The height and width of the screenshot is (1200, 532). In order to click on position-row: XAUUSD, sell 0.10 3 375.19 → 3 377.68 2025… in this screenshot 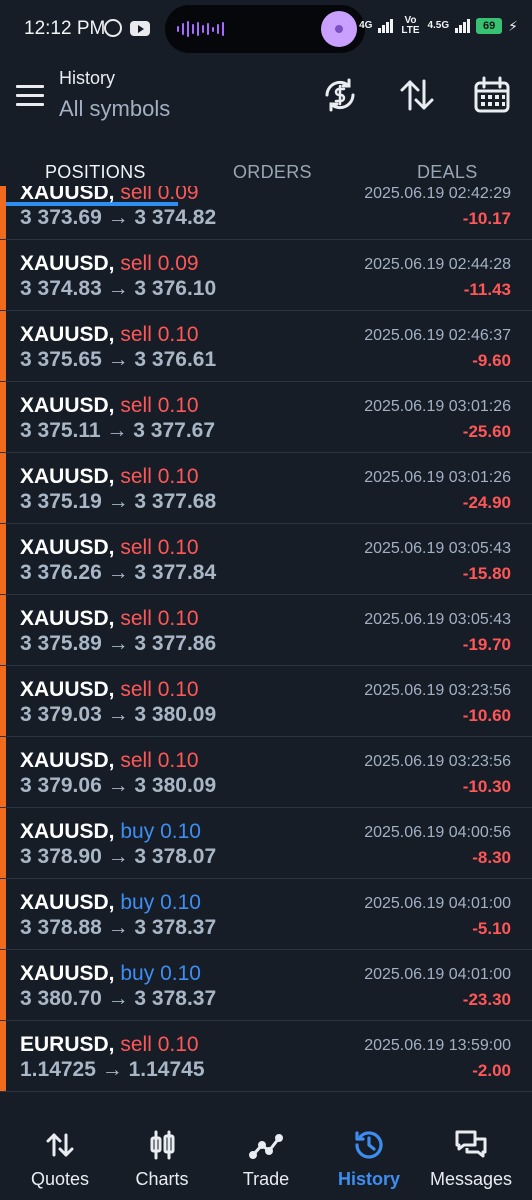, I will do `click(266, 488)`.